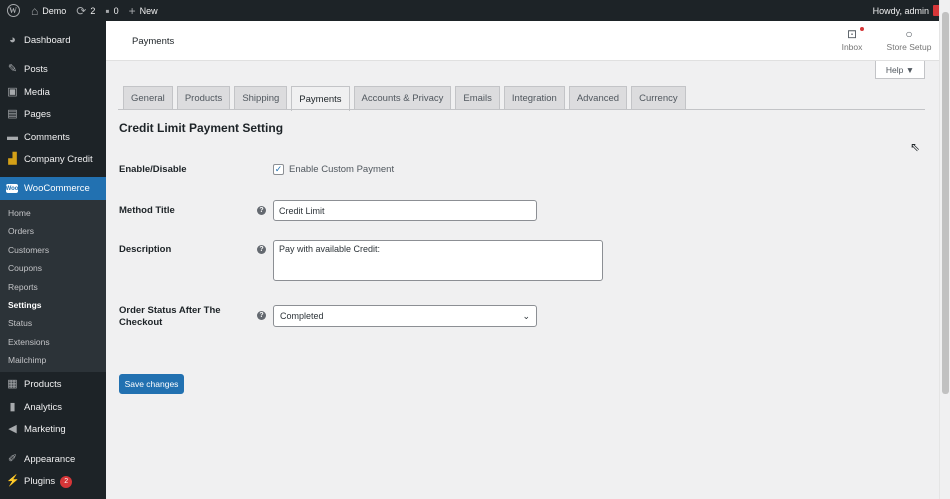 The image size is (950, 499). I want to click on chevron-down-icon: ⌄, so click(526, 315).